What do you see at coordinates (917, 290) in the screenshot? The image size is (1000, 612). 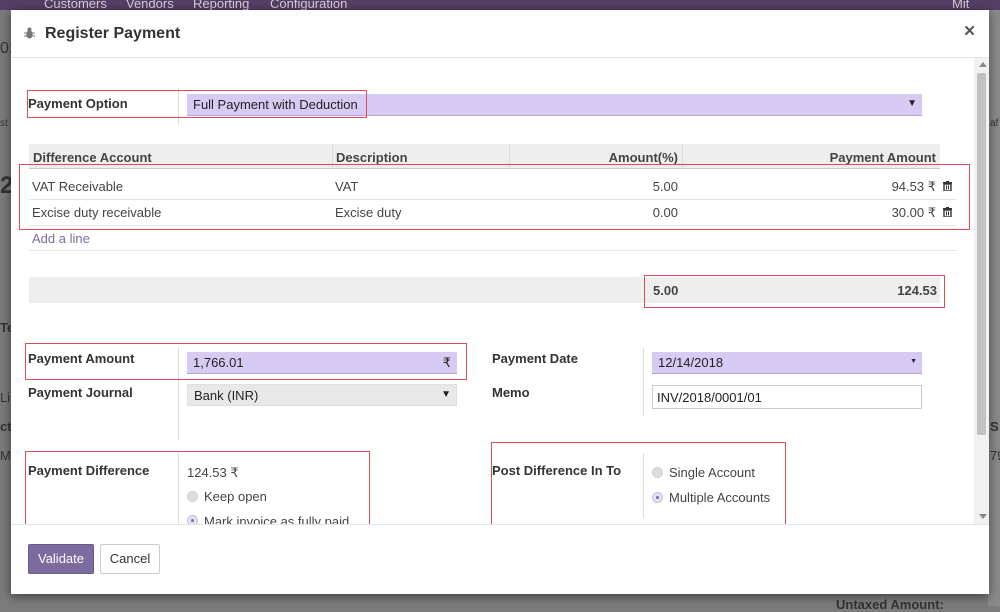 I see `total-payment-amount: 124.53` at bounding box center [917, 290].